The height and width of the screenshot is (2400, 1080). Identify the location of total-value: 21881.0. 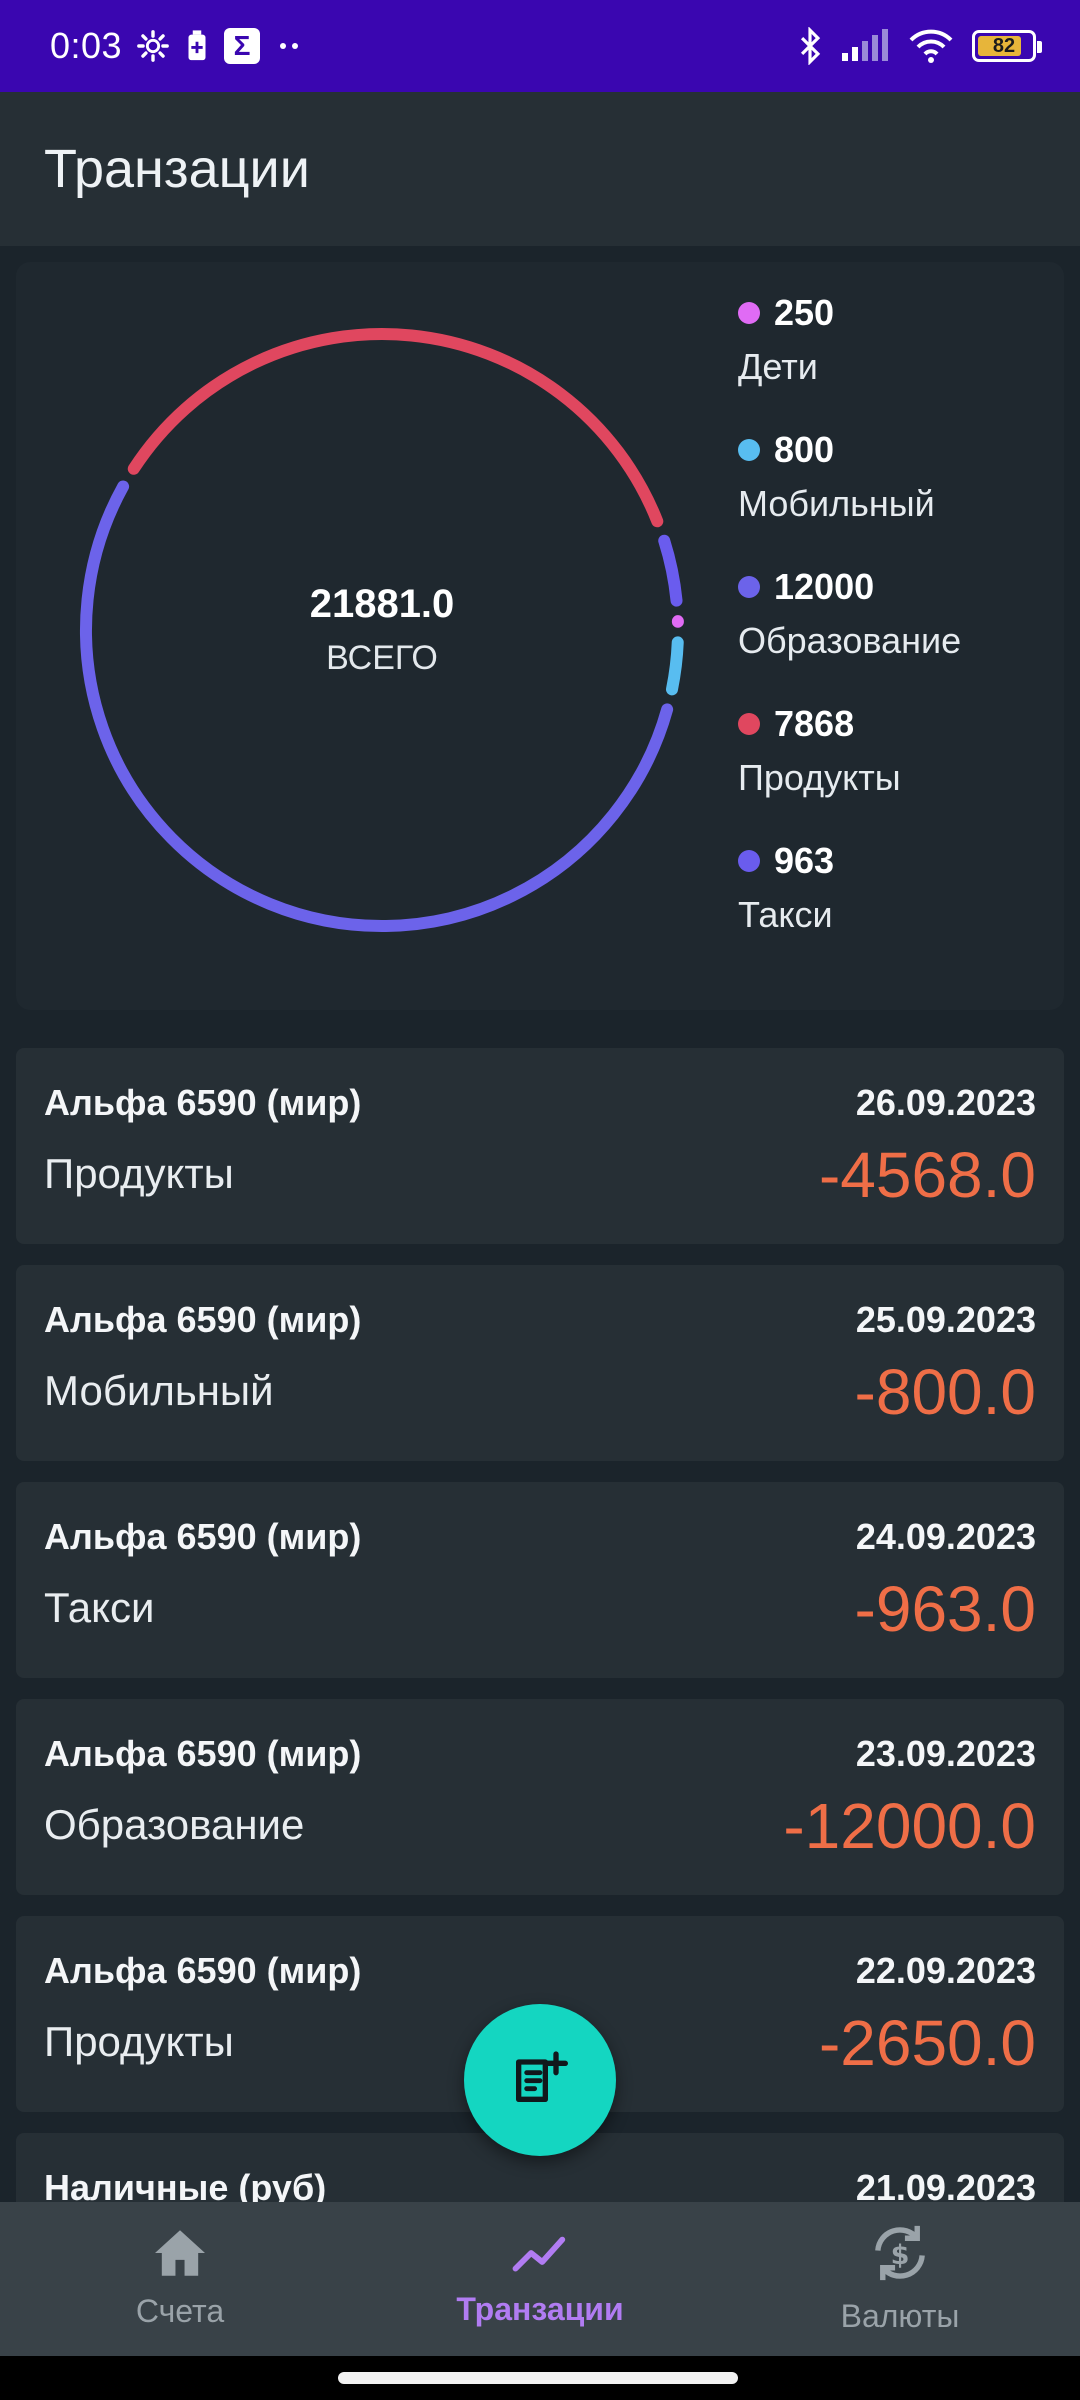
(382, 604).